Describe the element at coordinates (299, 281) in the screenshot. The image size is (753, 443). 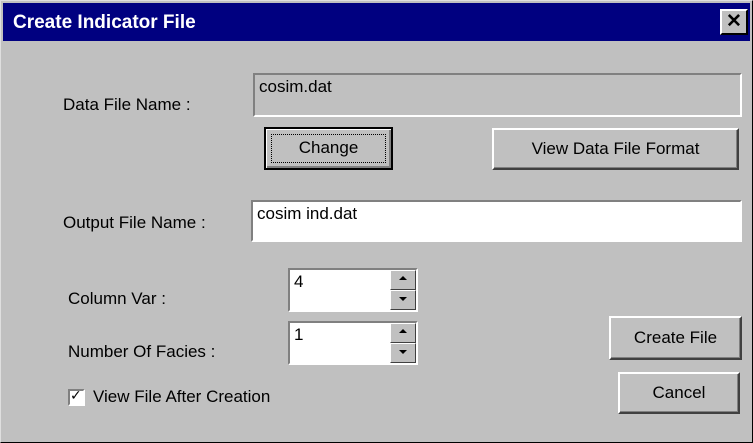
I see `column-var-value: 4` at that location.